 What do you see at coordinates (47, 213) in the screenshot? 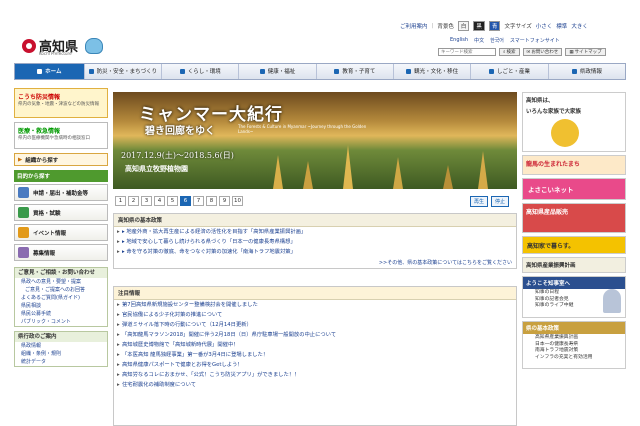
I see `purpose-label: 資格・試験` at bounding box center [47, 213].